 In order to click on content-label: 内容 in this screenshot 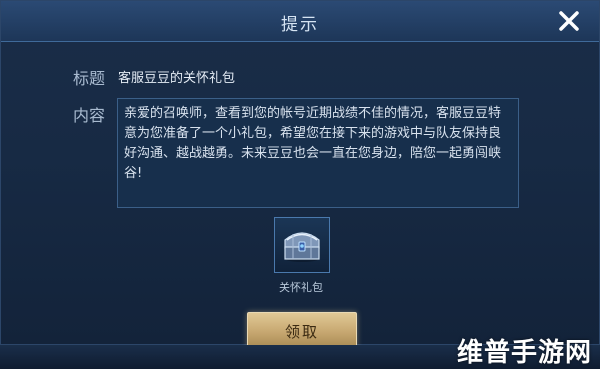, I will do `click(89, 115)`.